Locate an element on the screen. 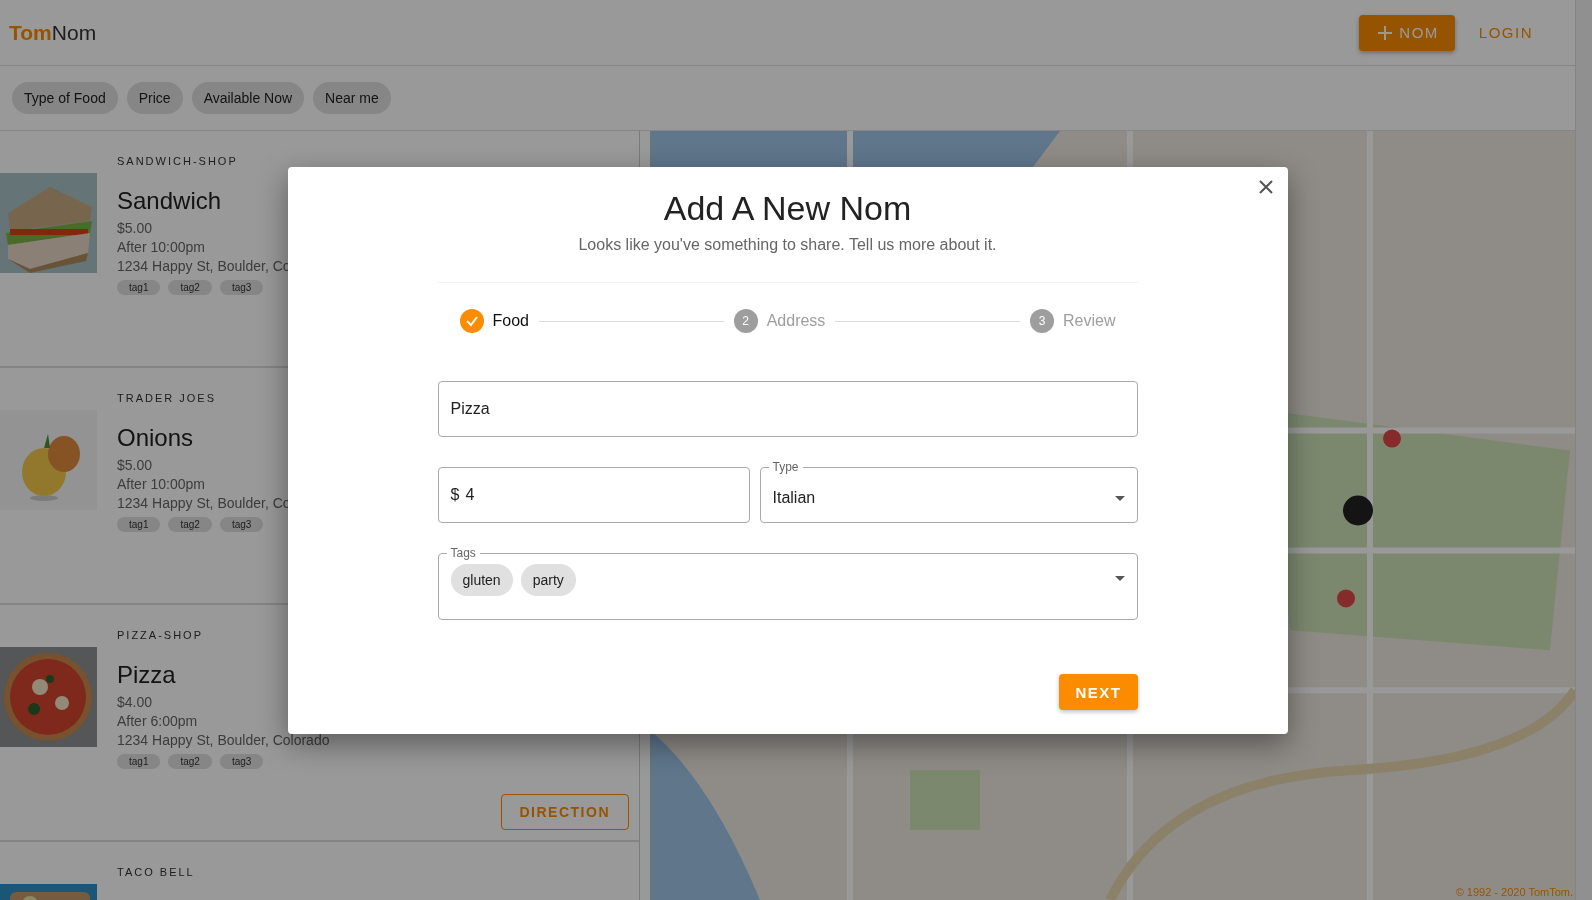  dialog-title: Add A New Nom is located at coordinates (787, 208).